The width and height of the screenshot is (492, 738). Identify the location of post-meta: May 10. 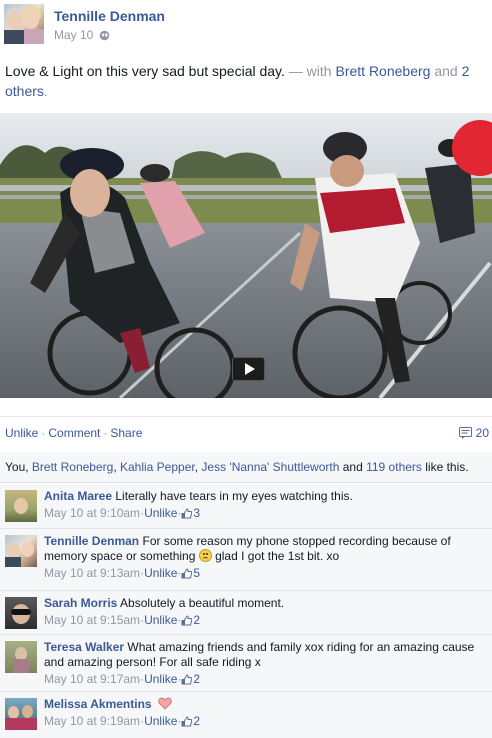
(82, 35).